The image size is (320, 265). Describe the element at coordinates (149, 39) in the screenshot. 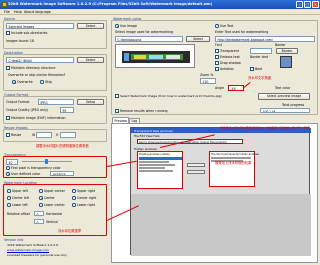

I see `watermark-image-field: C:/textlogo.png` at that location.